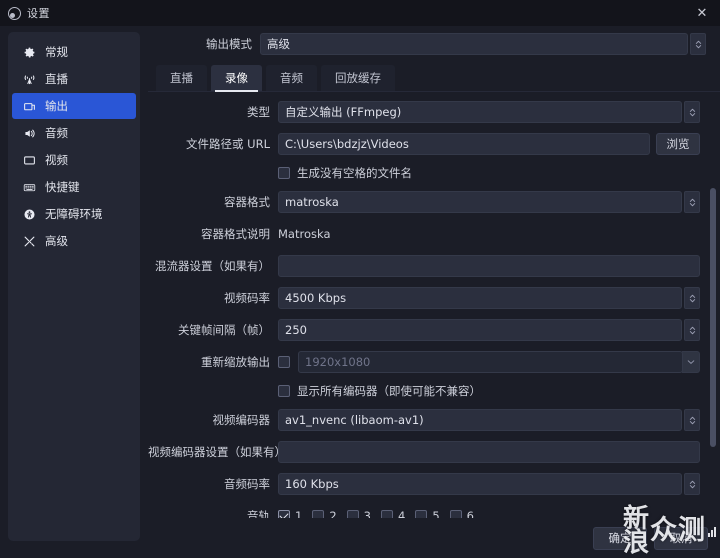  Describe the element at coordinates (74, 52) in the screenshot. I see `sidebar-item-general: 常规` at that location.